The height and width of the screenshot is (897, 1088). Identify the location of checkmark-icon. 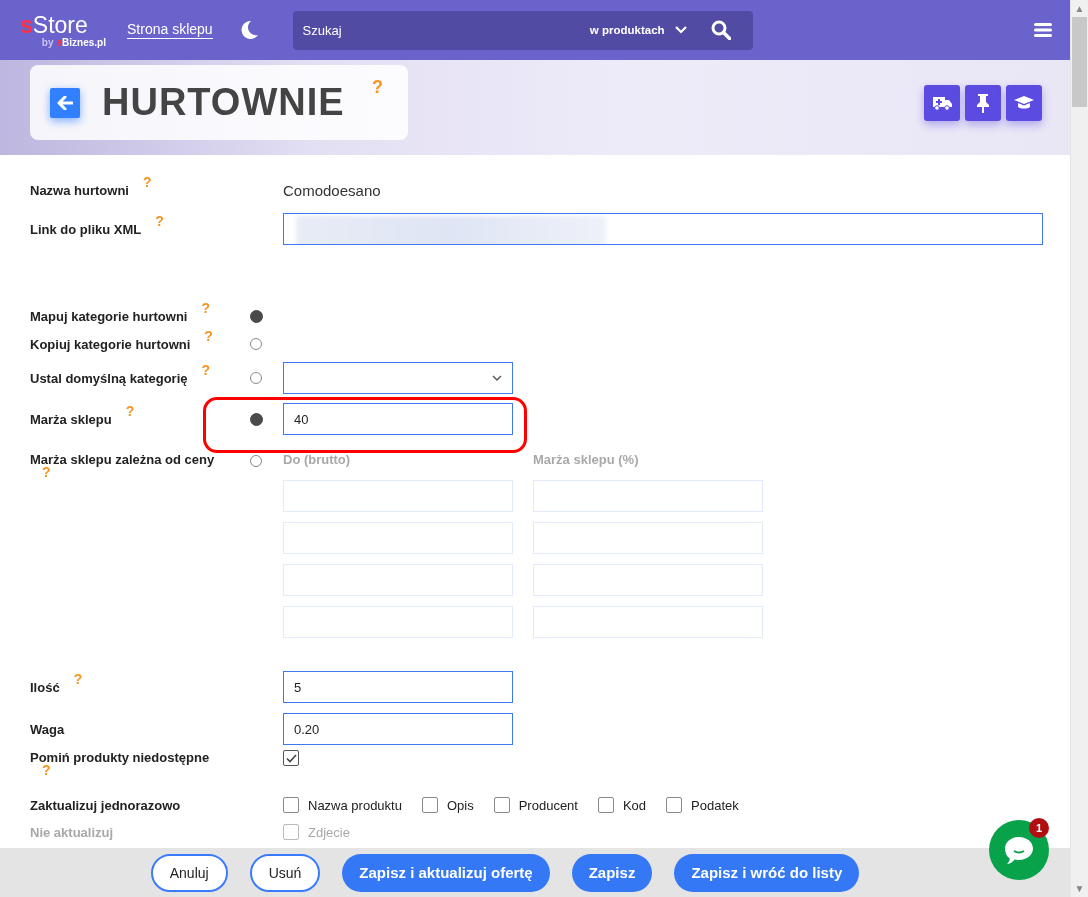
(291, 758).